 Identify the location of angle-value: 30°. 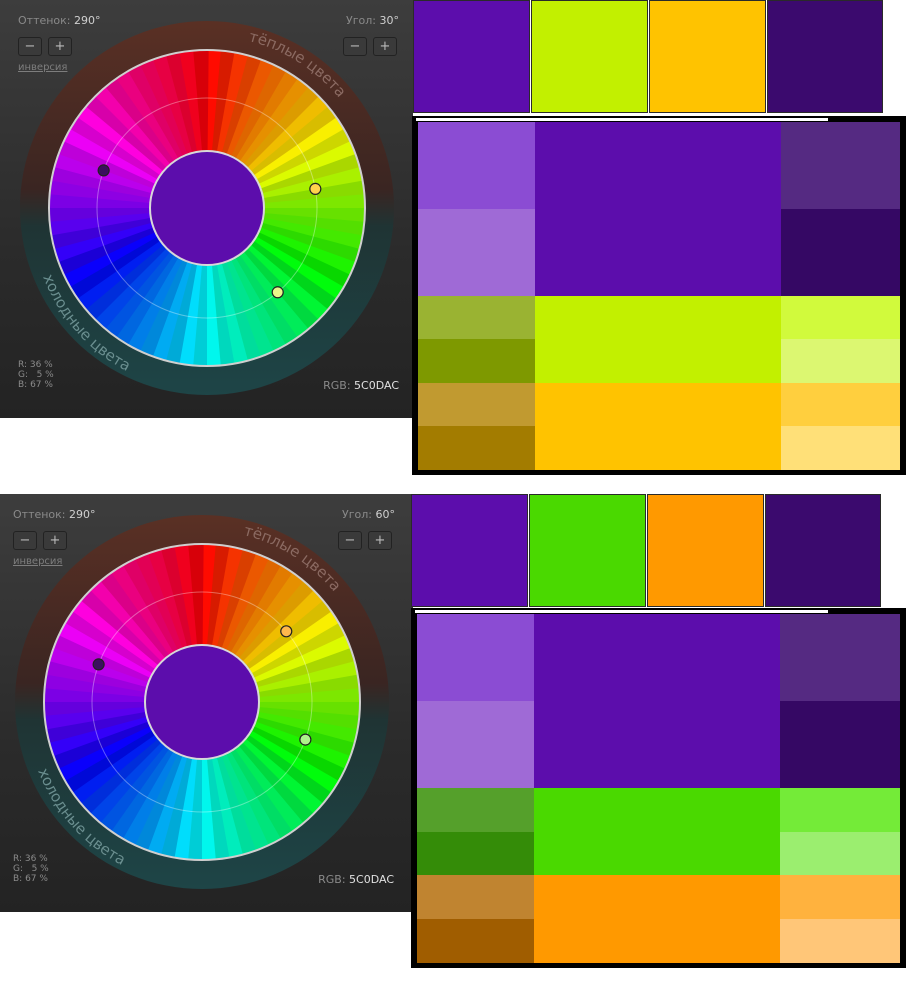
(389, 20).